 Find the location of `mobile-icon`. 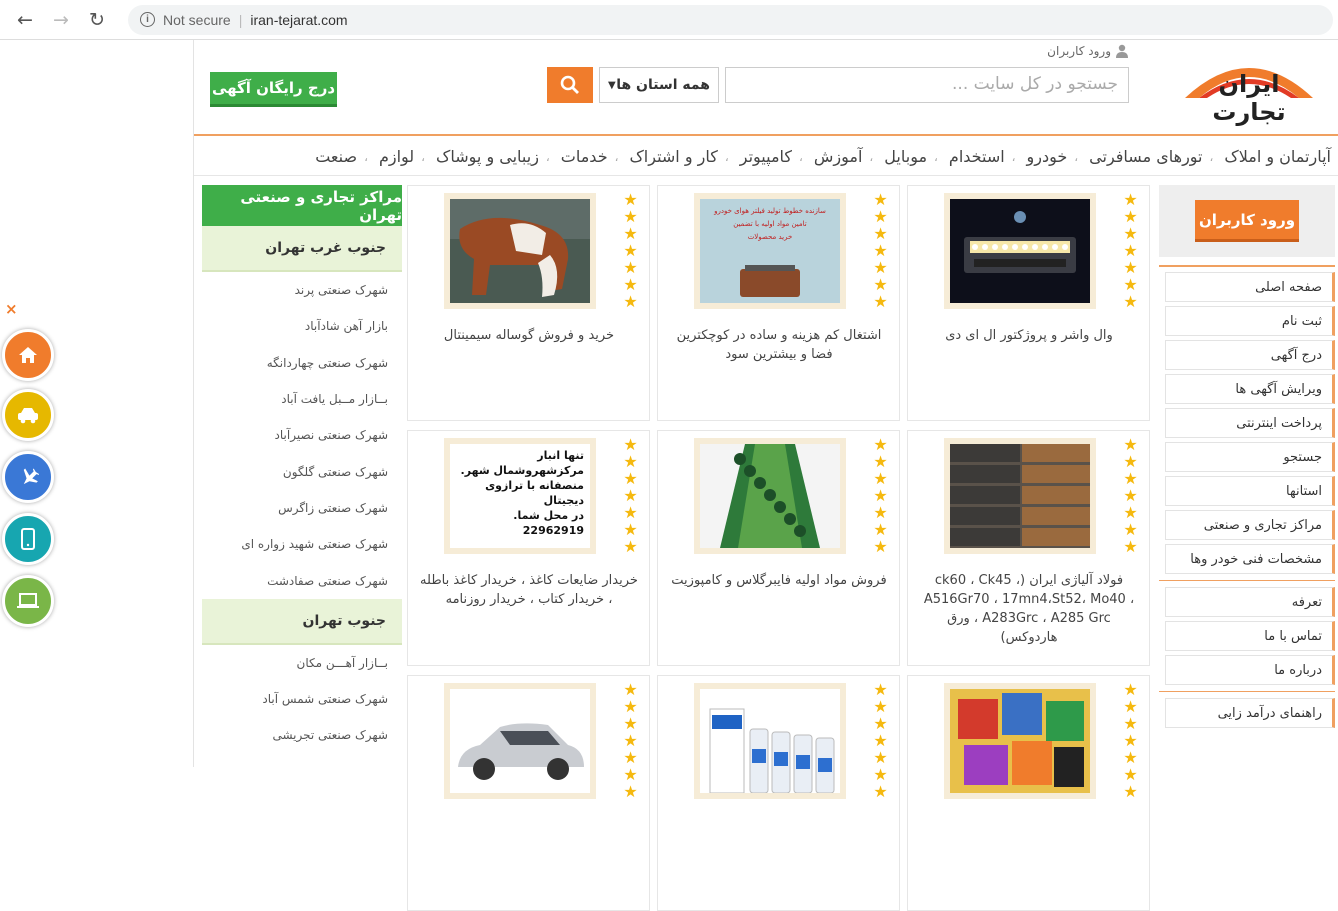

mobile-icon is located at coordinates (28, 539).